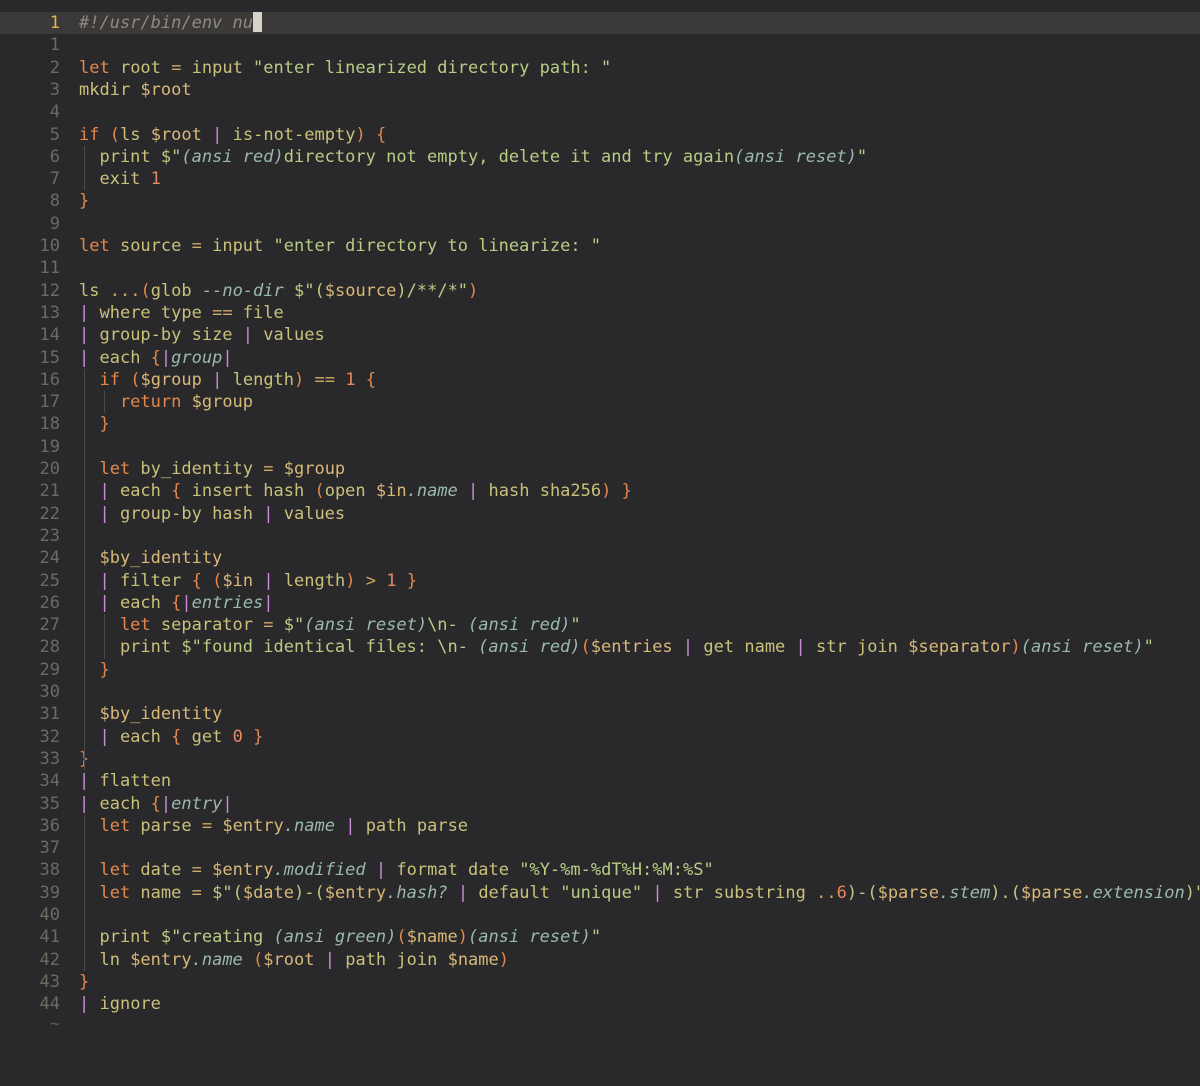 The height and width of the screenshot is (1086, 1200). Describe the element at coordinates (54, 156) in the screenshot. I see `line-number: 6` at that location.